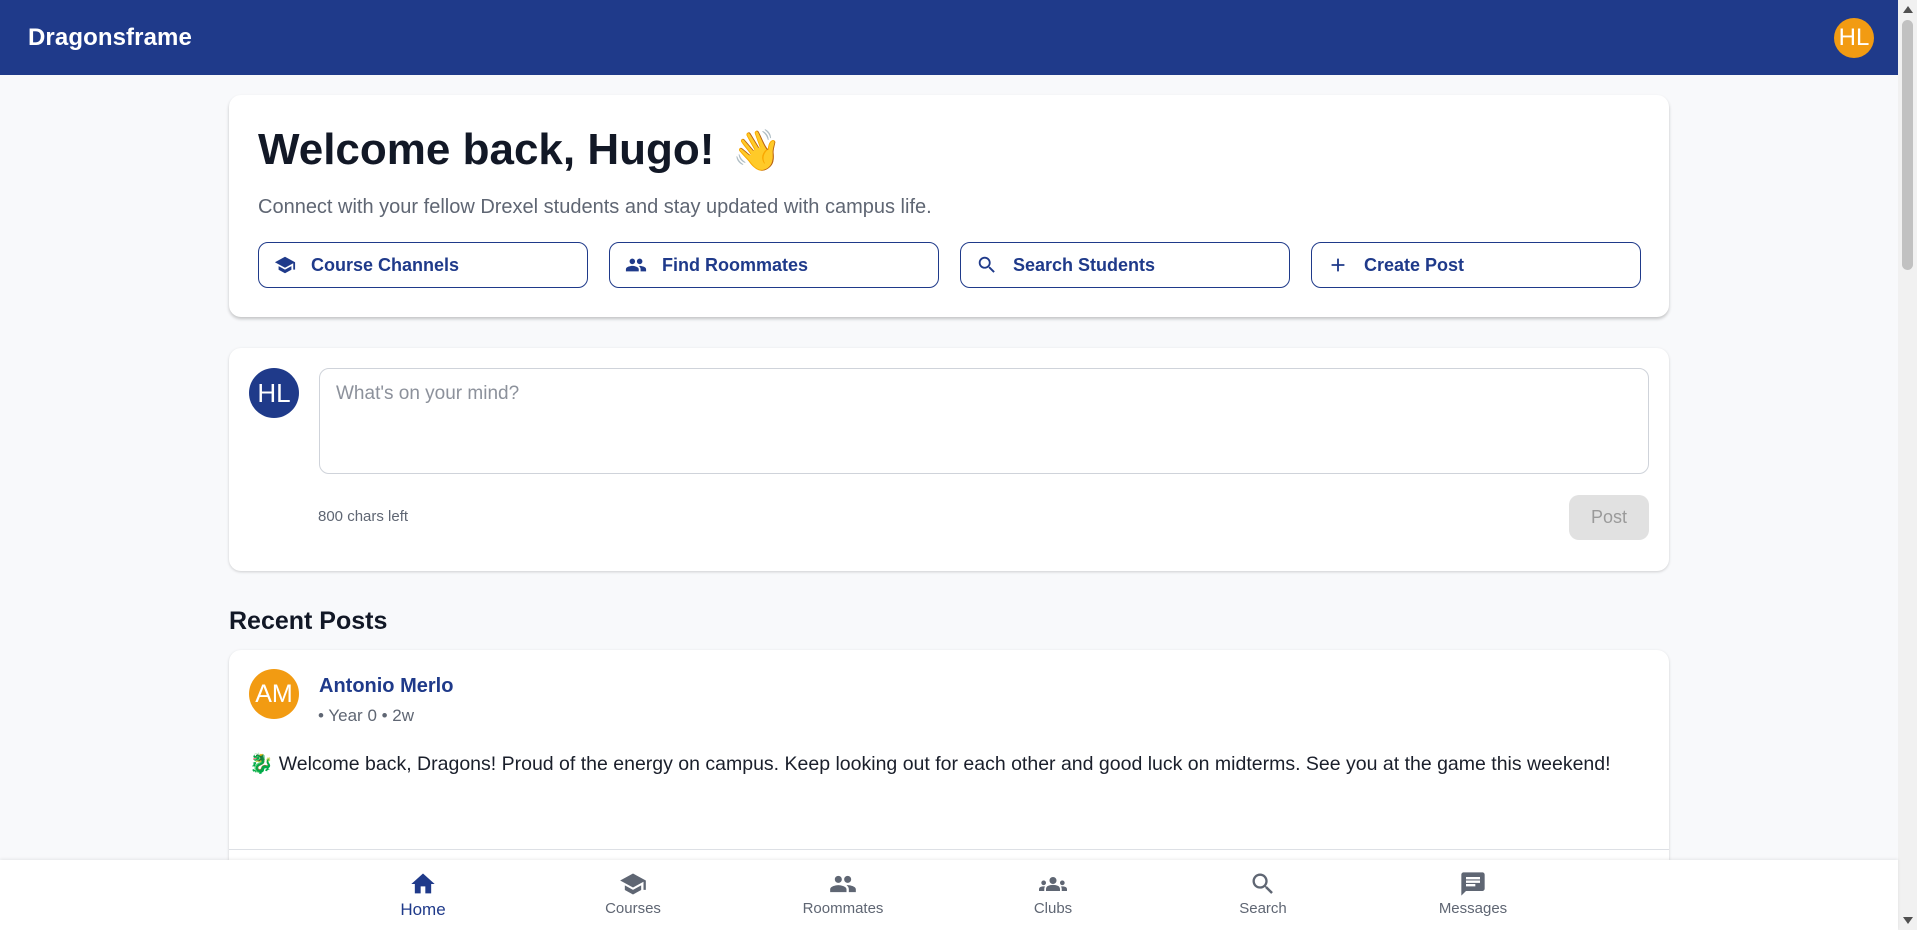 The image size is (1917, 930). I want to click on nav-courses-label: Courses, so click(633, 908).